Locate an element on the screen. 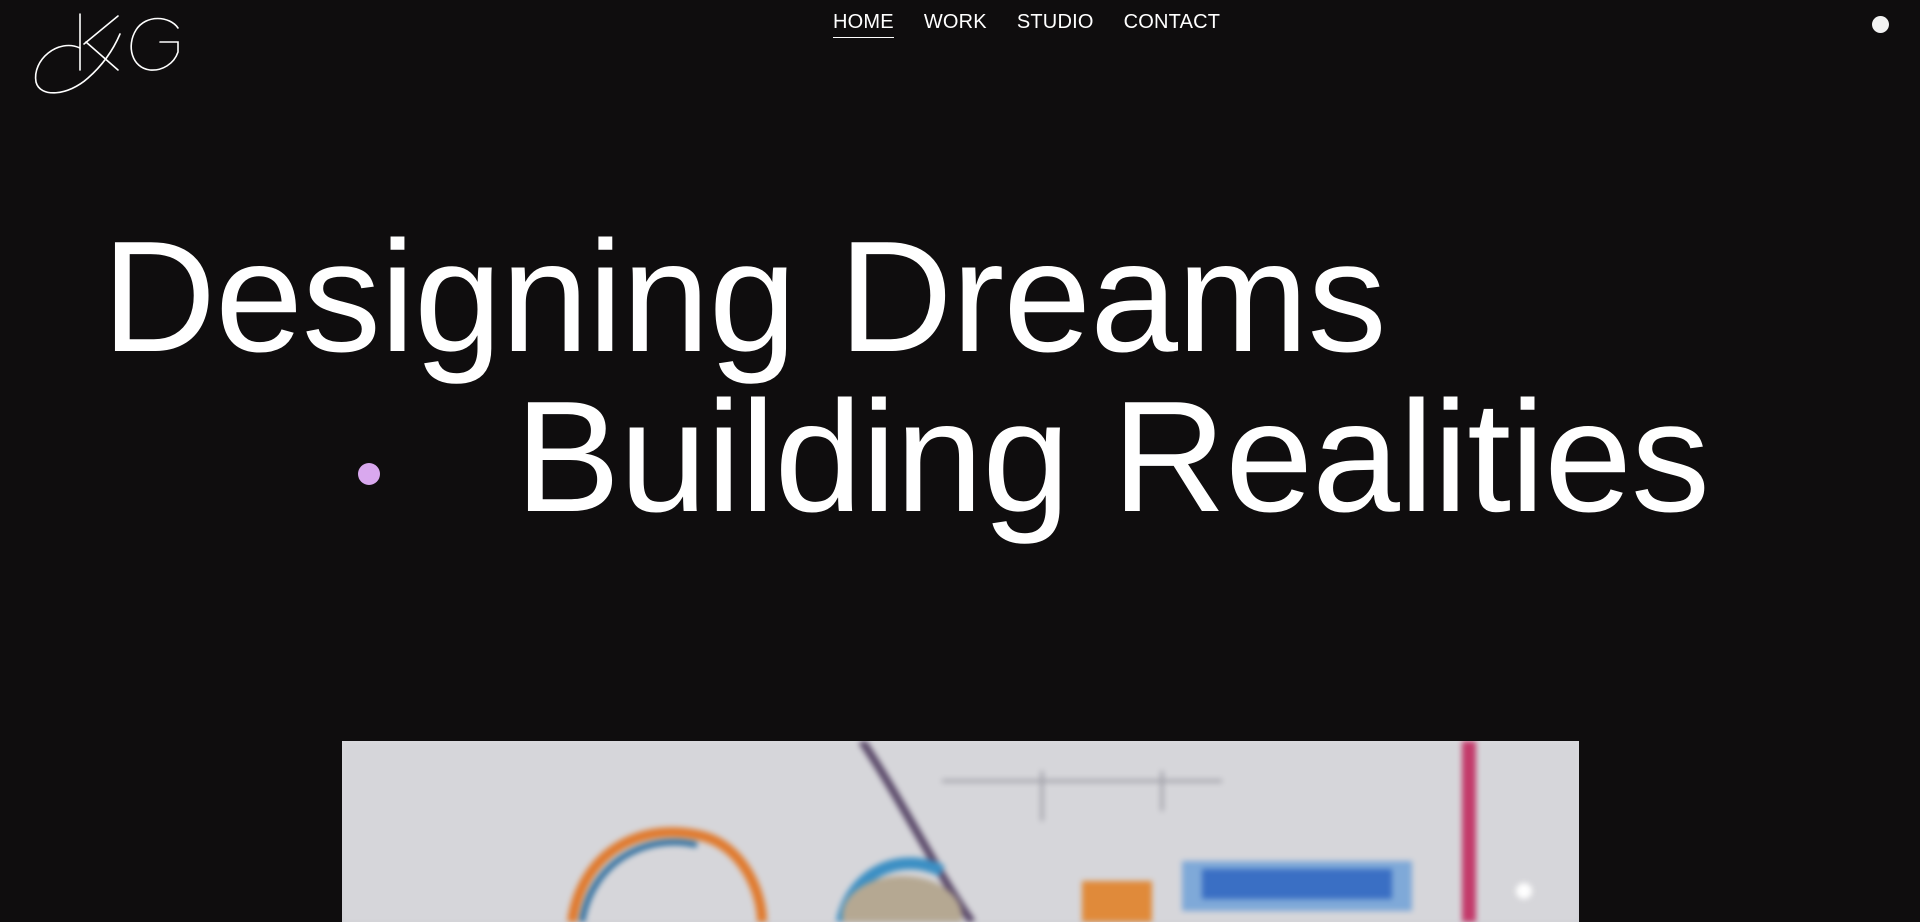 The height and width of the screenshot is (922, 1920). hero-headline-line-2: Building Realities is located at coordinates (1112, 457).